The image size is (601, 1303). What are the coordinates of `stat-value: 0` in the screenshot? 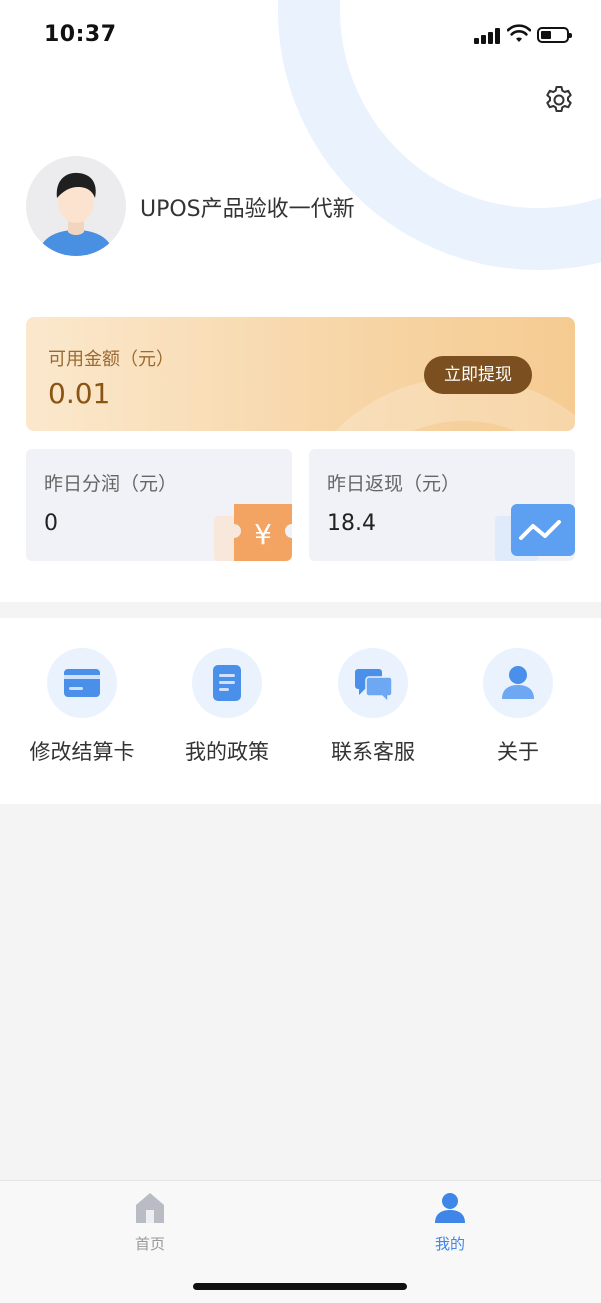 It's located at (51, 523).